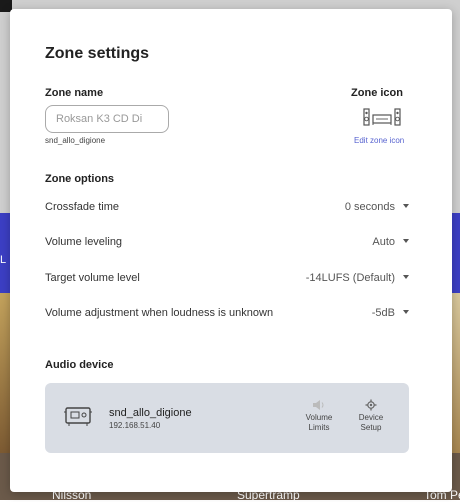 This screenshot has height=502, width=460. I want to click on option-value-dropdown: -5dB, so click(383, 313).